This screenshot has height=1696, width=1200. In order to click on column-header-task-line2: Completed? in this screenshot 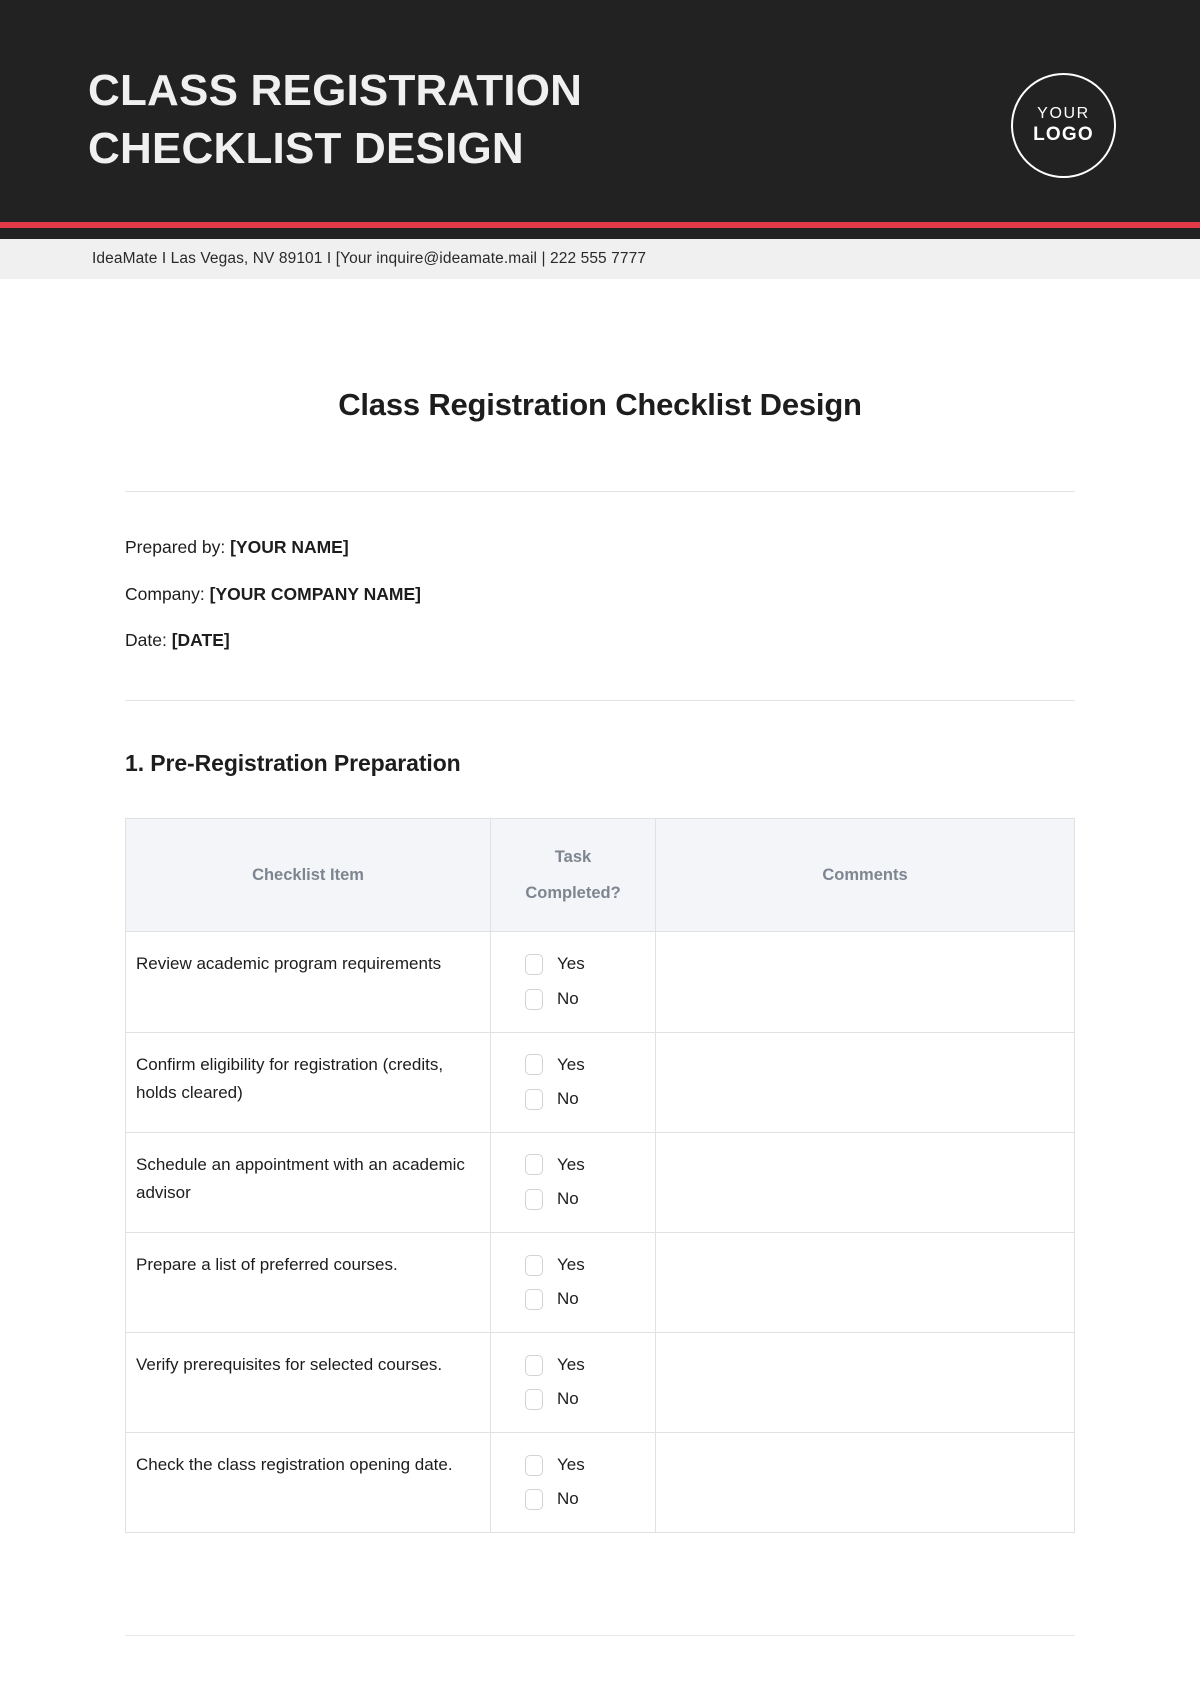, I will do `click(573, 893)`.